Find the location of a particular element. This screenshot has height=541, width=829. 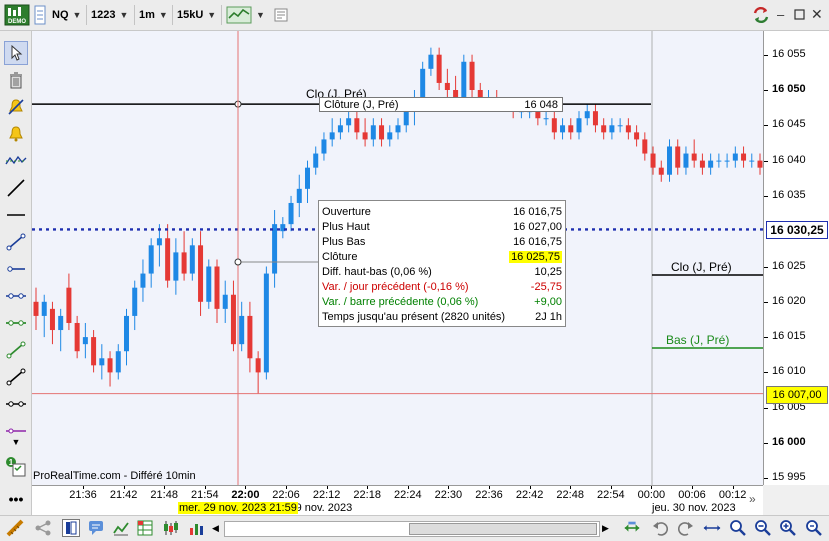

ticks-dropdown: 15kU ▼ is located at coordinates (196, 14).